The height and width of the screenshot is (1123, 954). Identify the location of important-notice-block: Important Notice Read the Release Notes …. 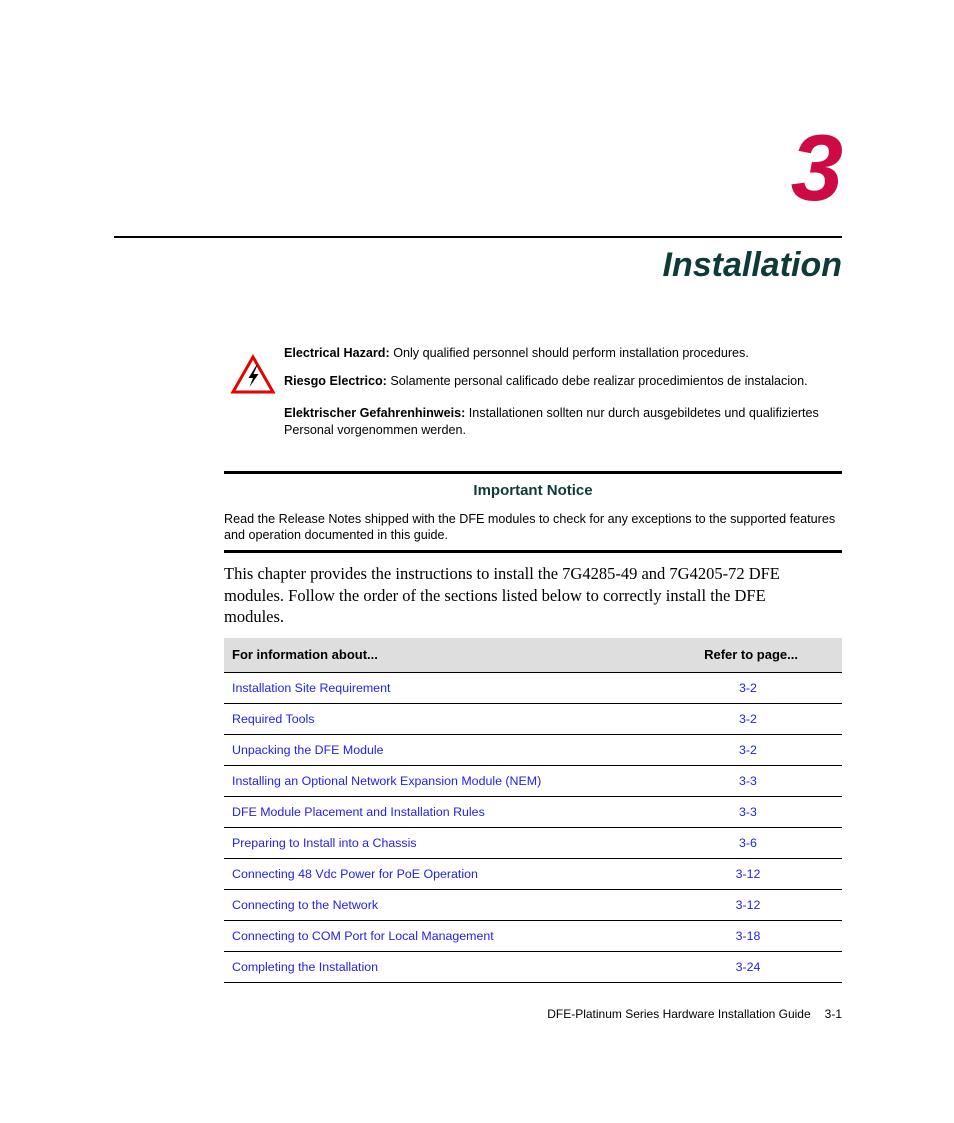
(533, 512).